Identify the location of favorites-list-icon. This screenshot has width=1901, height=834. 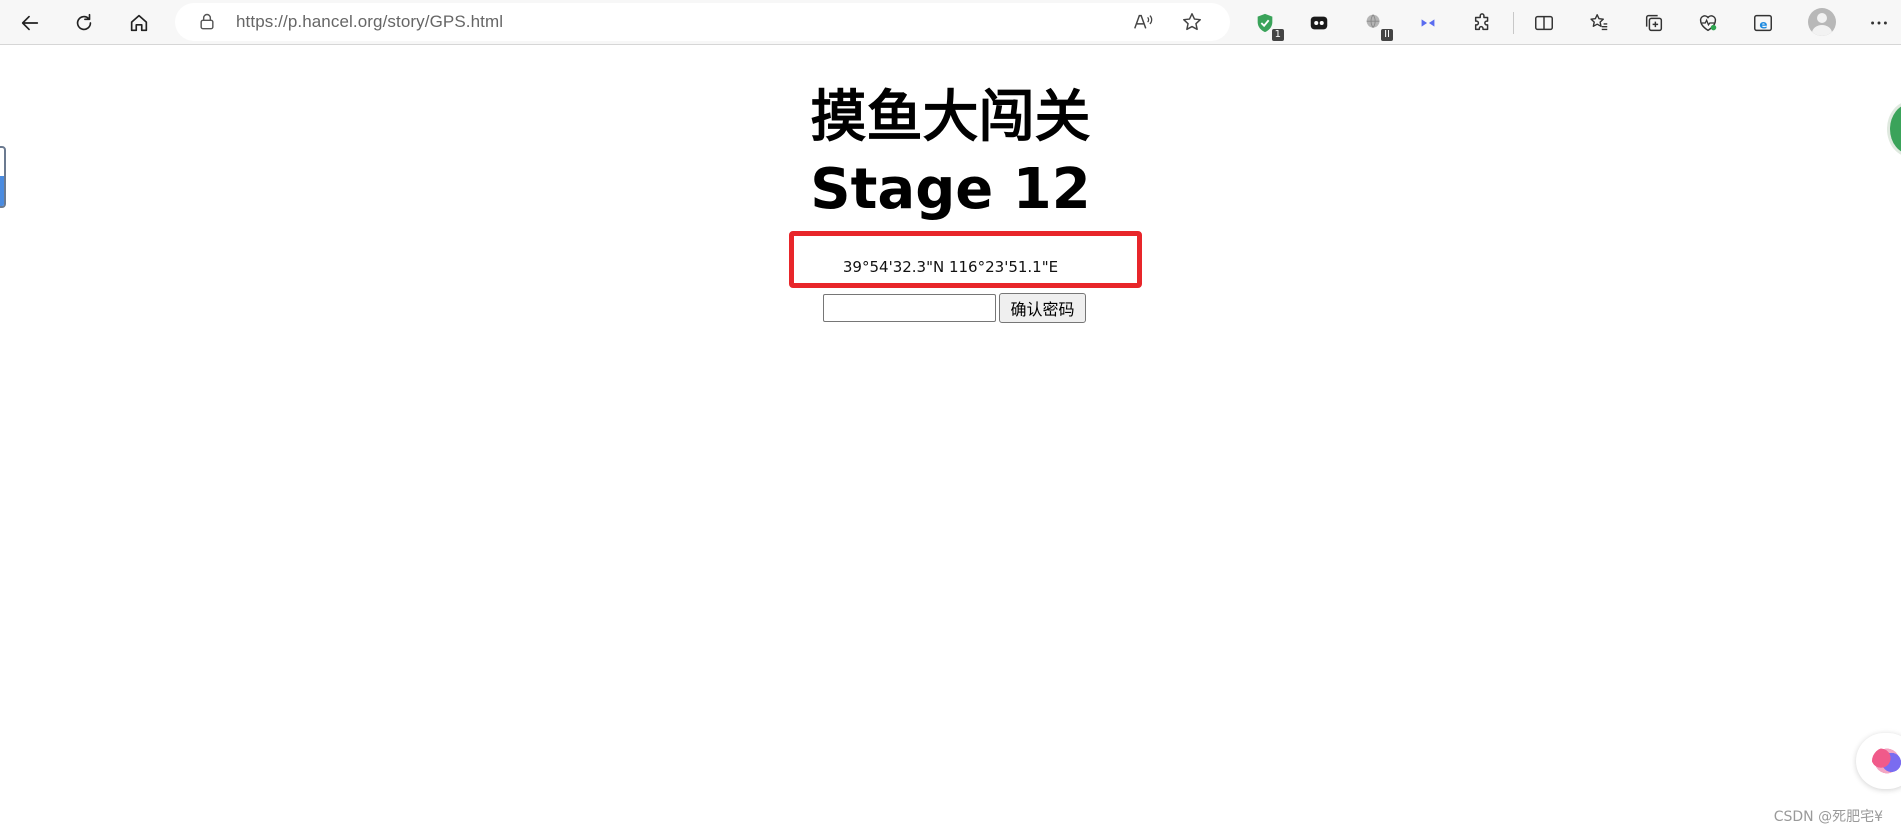
(1599, 22).